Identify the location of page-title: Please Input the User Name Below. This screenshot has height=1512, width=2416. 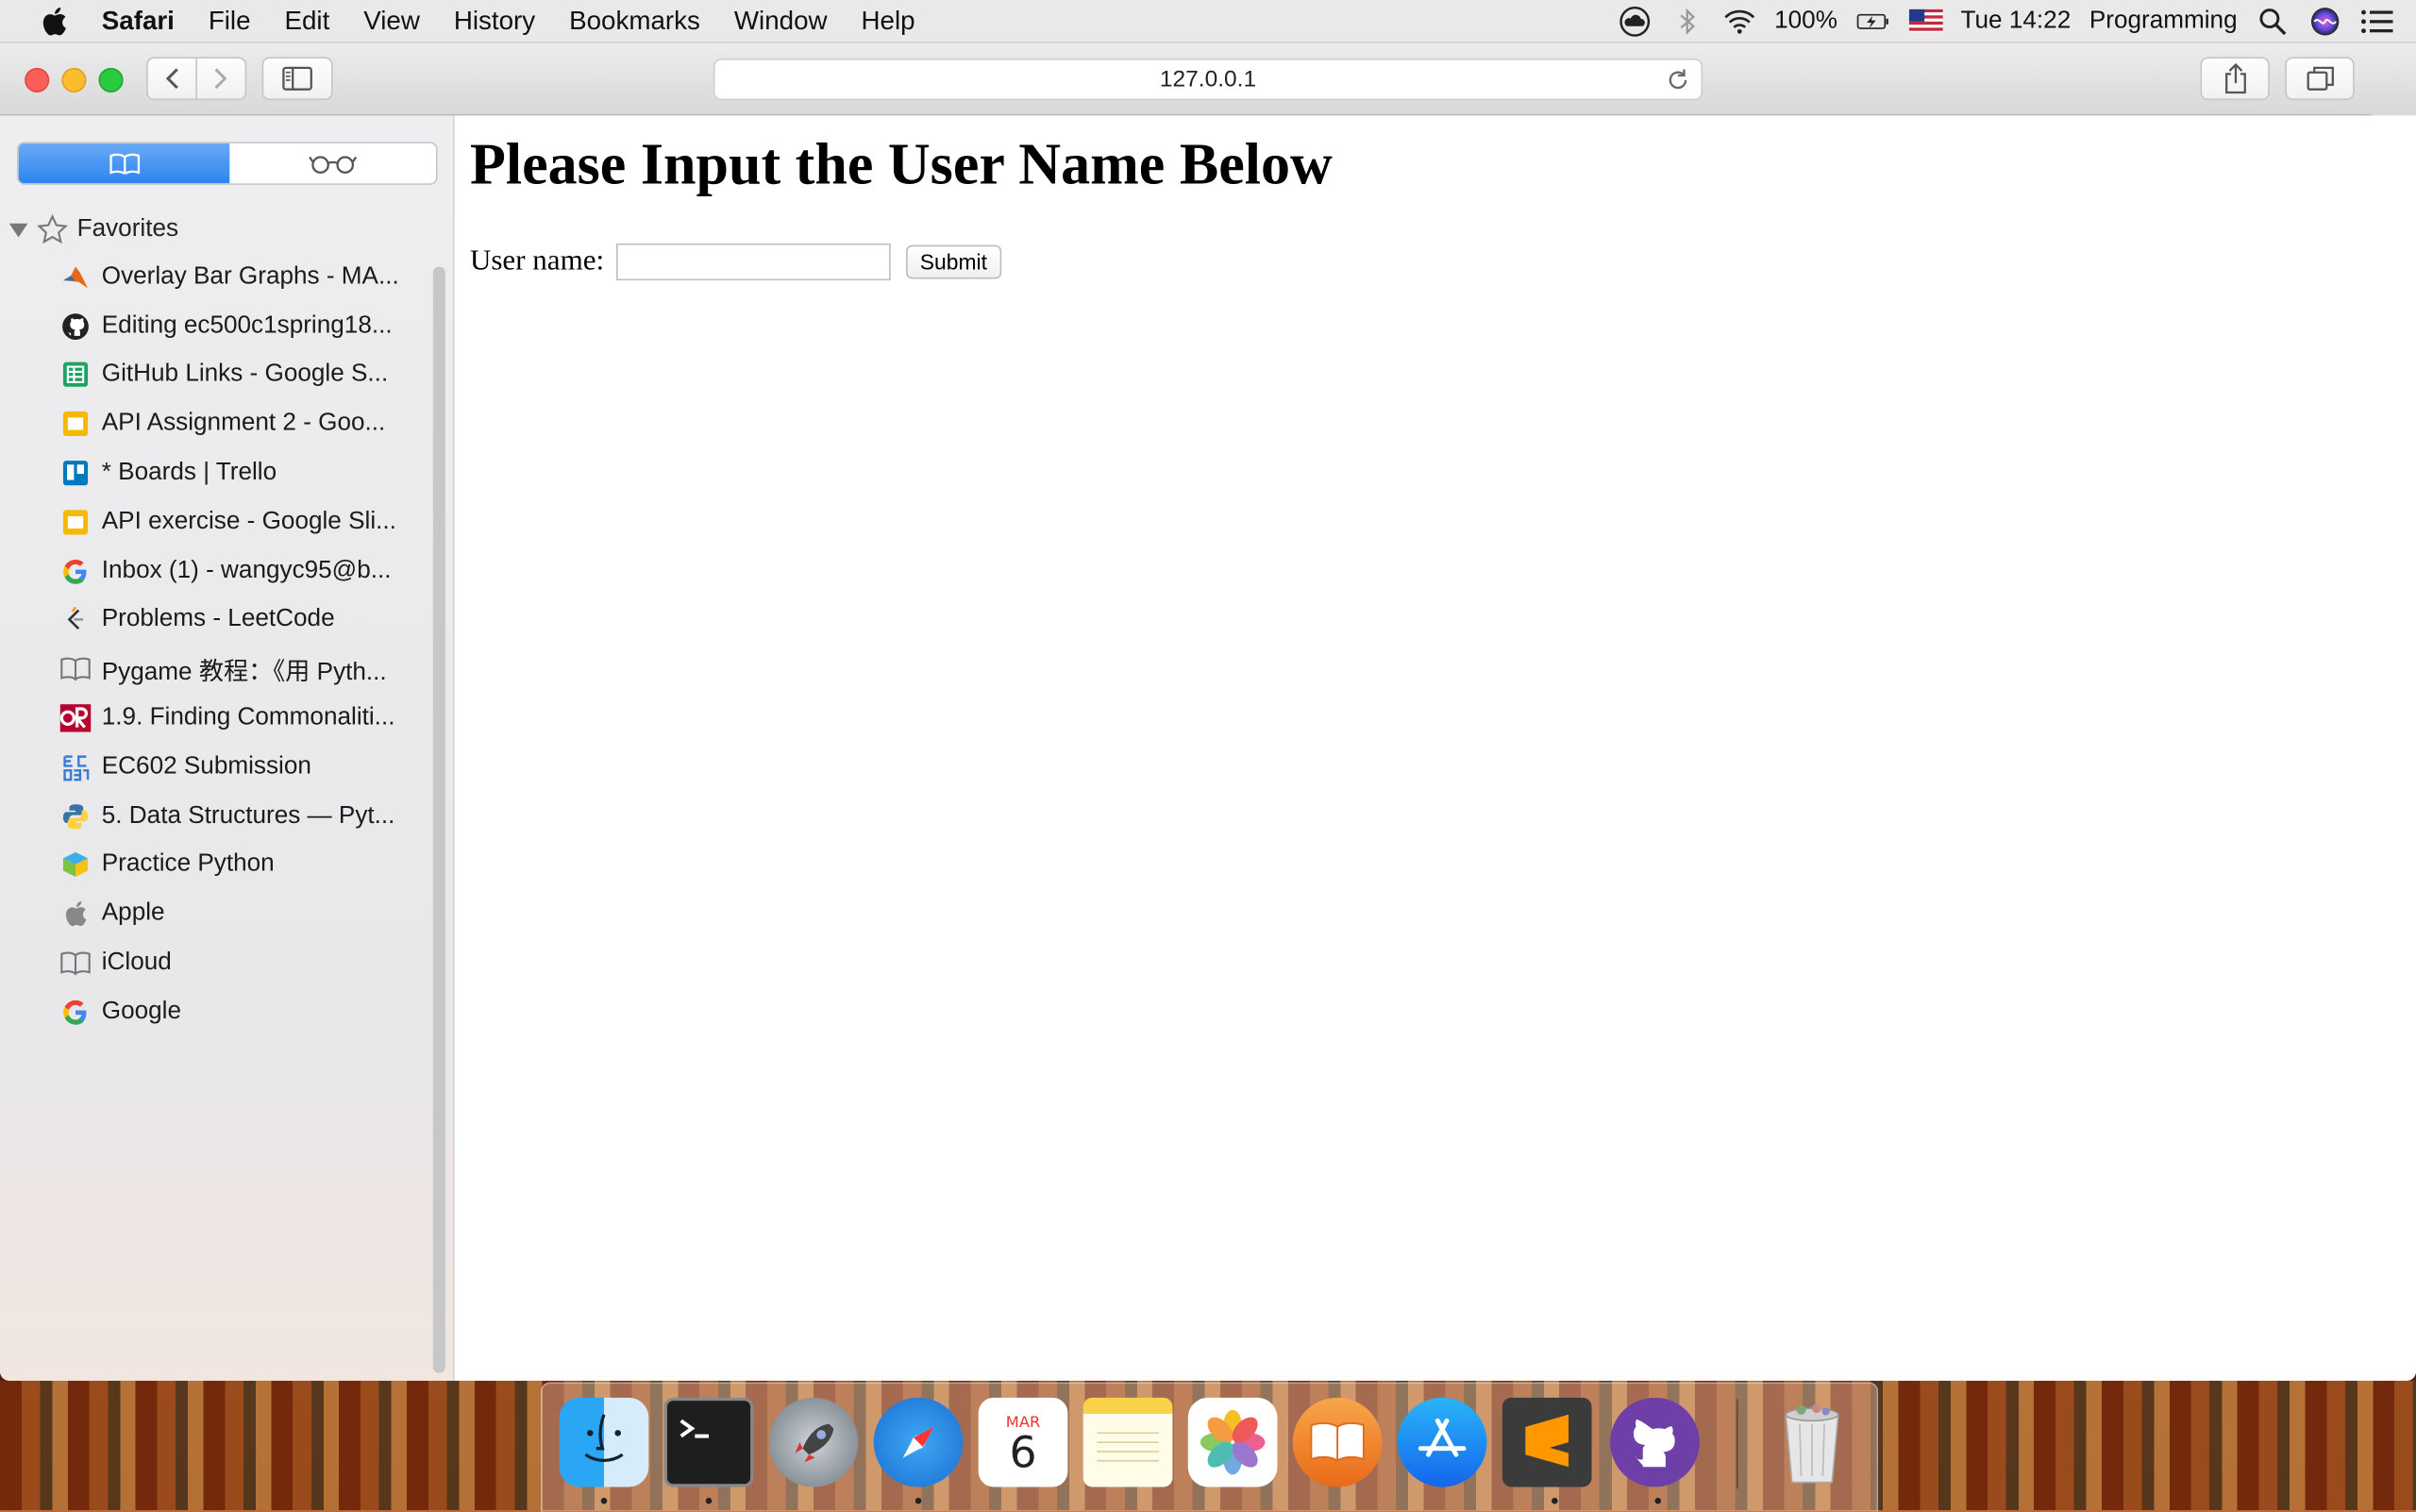
(901, 164).